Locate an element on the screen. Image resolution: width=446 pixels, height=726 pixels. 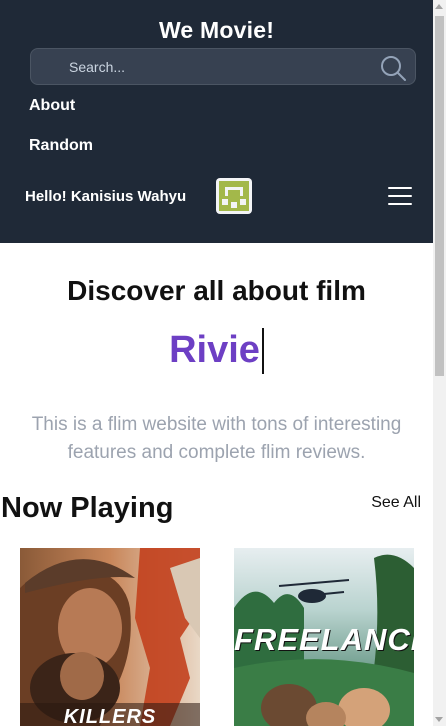
search-icon is located at coordinates (393, 68).